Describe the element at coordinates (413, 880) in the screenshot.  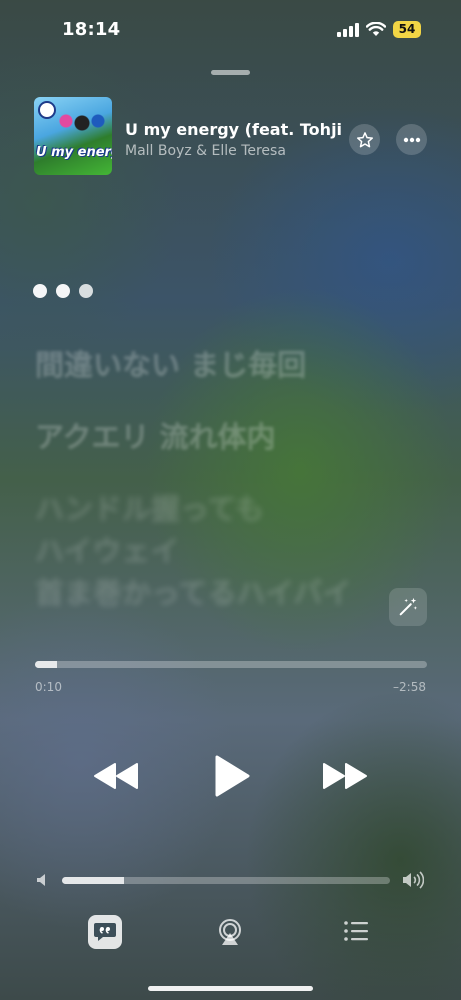
I see `volume-high-icon` at that location.